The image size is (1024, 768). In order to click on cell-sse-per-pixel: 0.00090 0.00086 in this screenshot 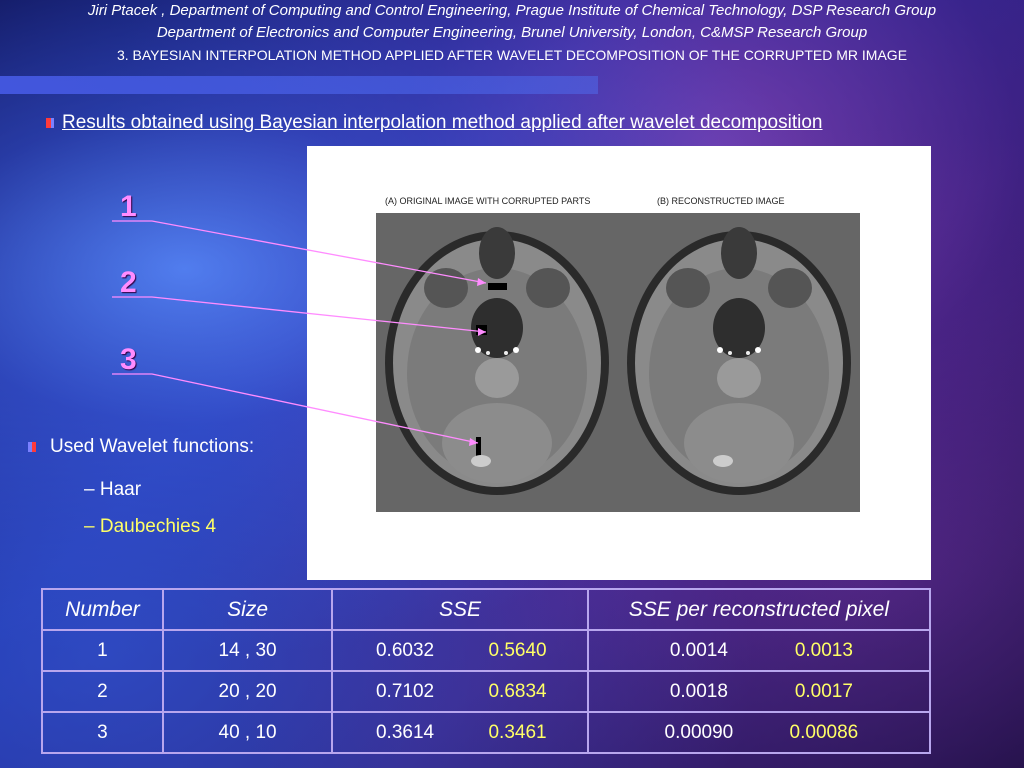, I will do `click(759, 732)`.